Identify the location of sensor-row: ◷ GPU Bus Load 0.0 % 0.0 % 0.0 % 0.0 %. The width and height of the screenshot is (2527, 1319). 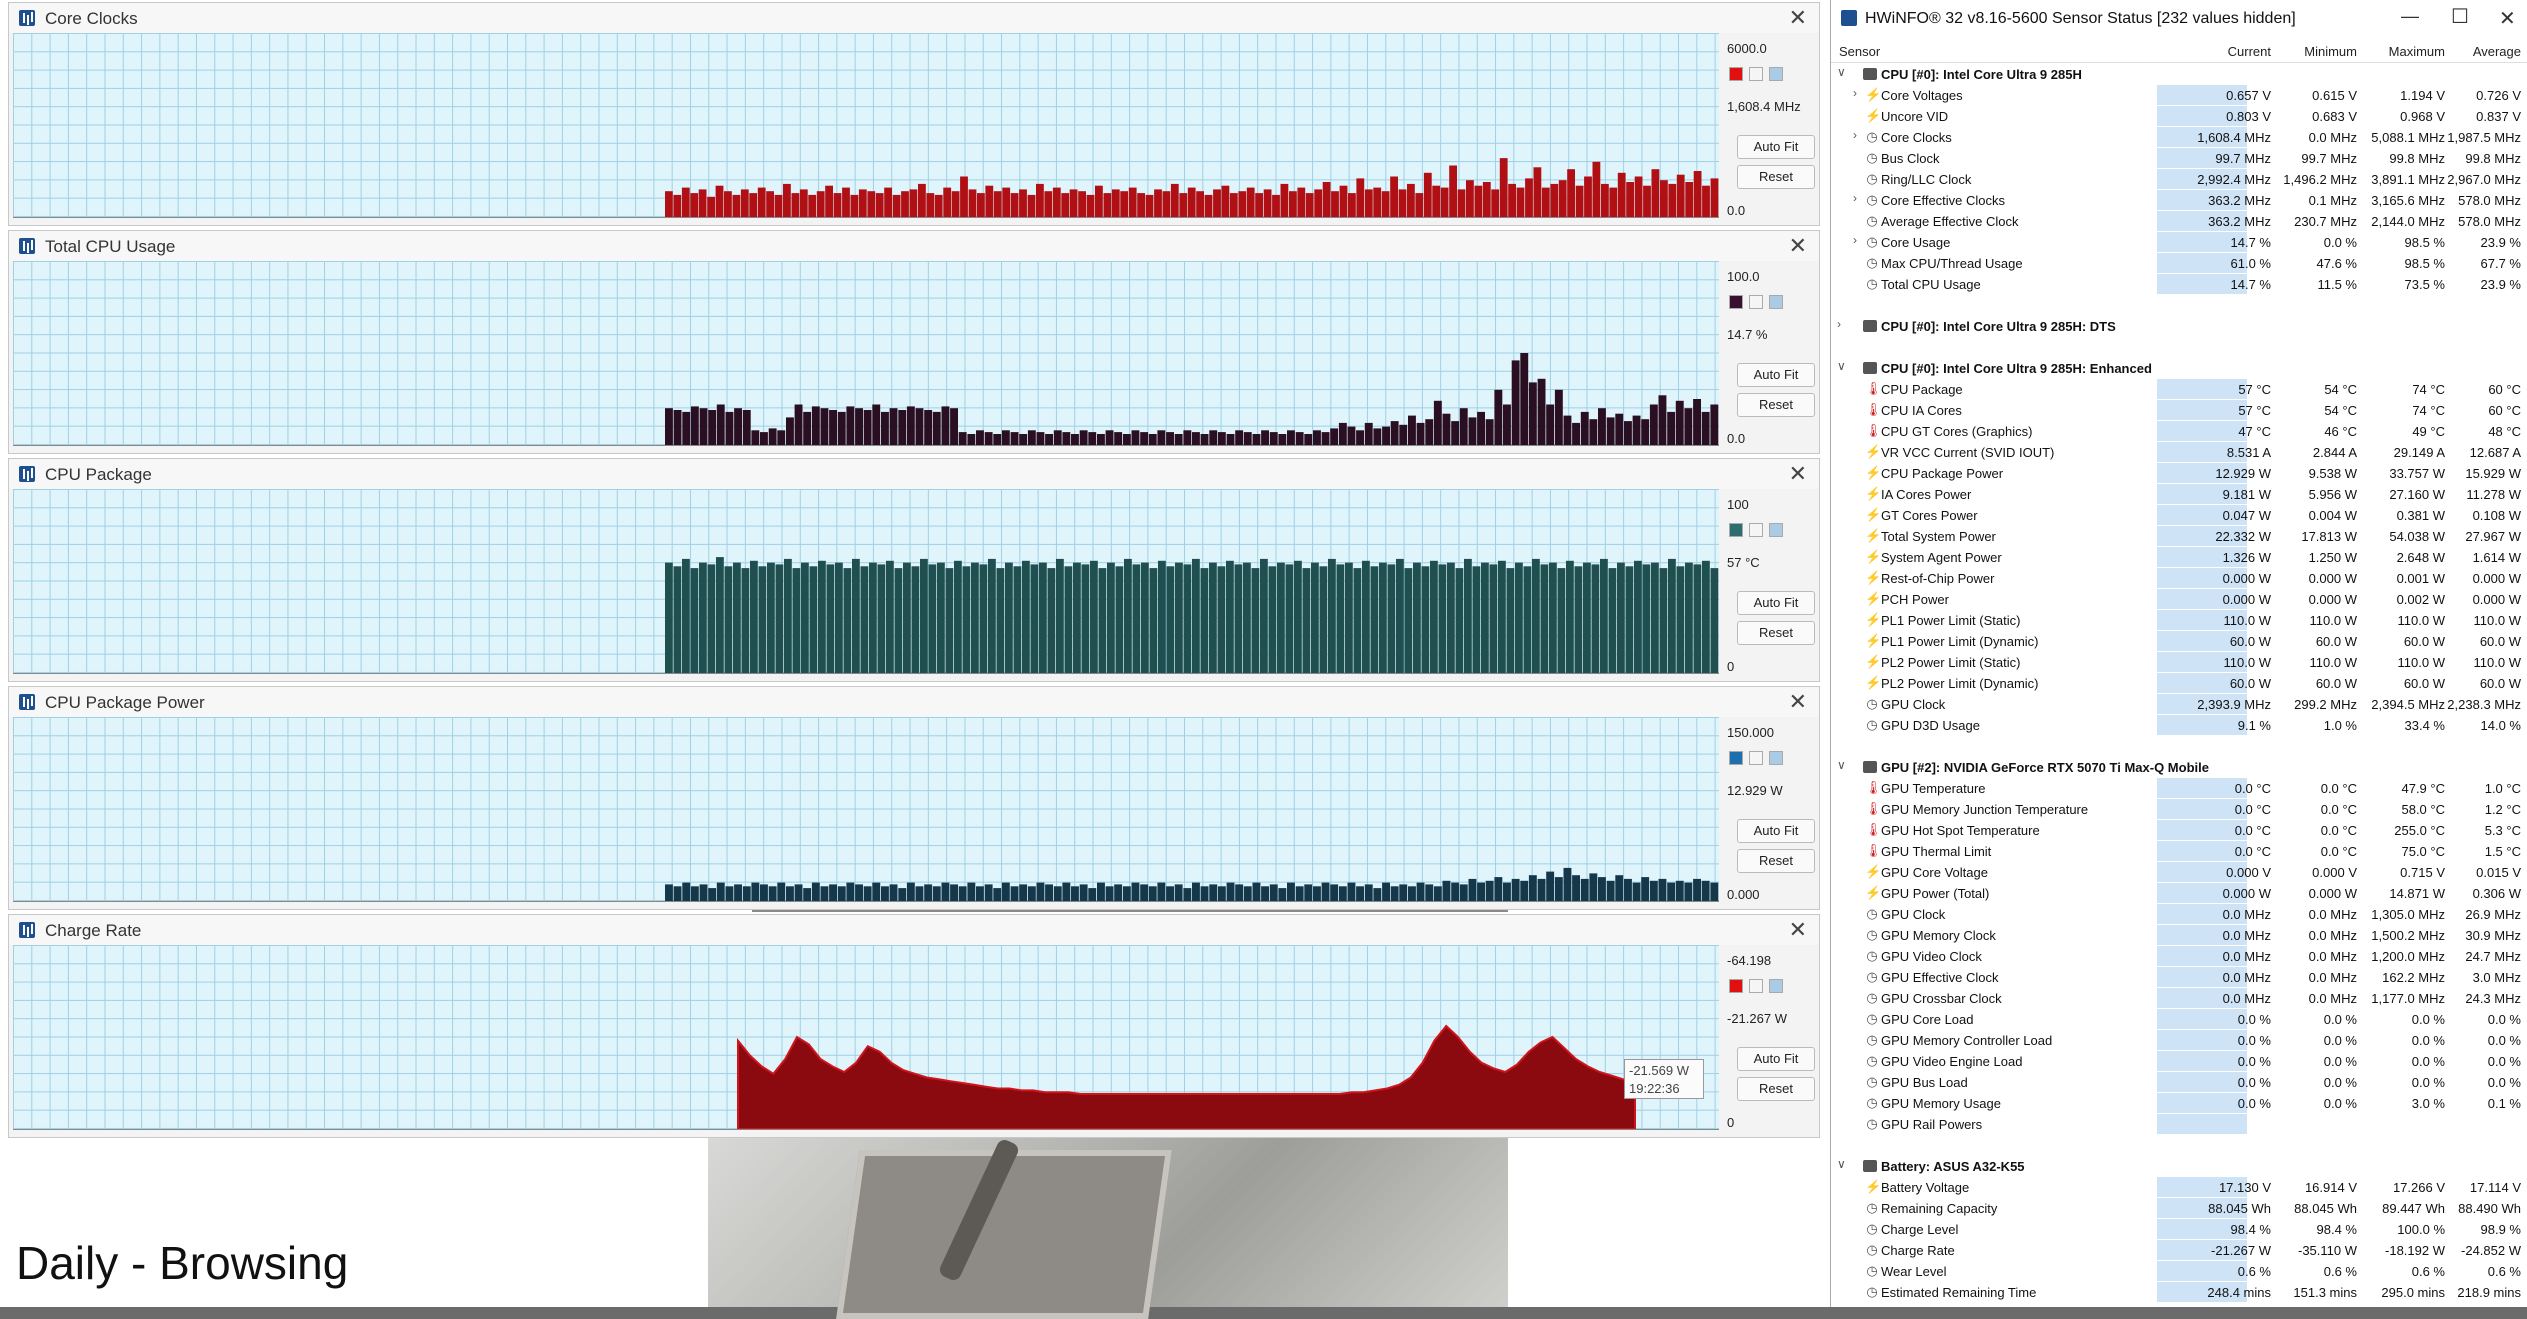
(2179, 1082).